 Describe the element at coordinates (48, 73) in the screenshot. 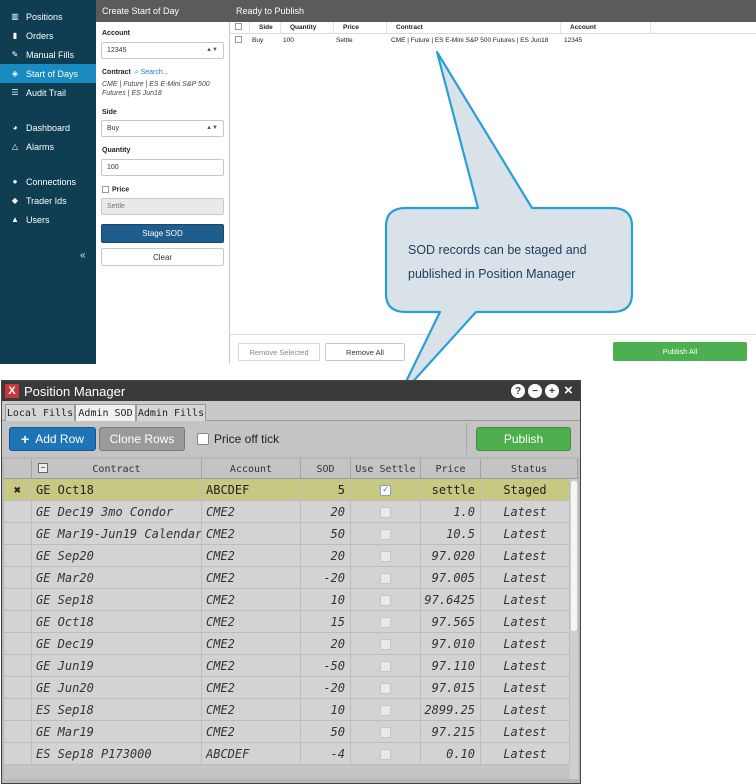

I see `sidebar-item-start-of-days: ◈ Start of Days` at that location.